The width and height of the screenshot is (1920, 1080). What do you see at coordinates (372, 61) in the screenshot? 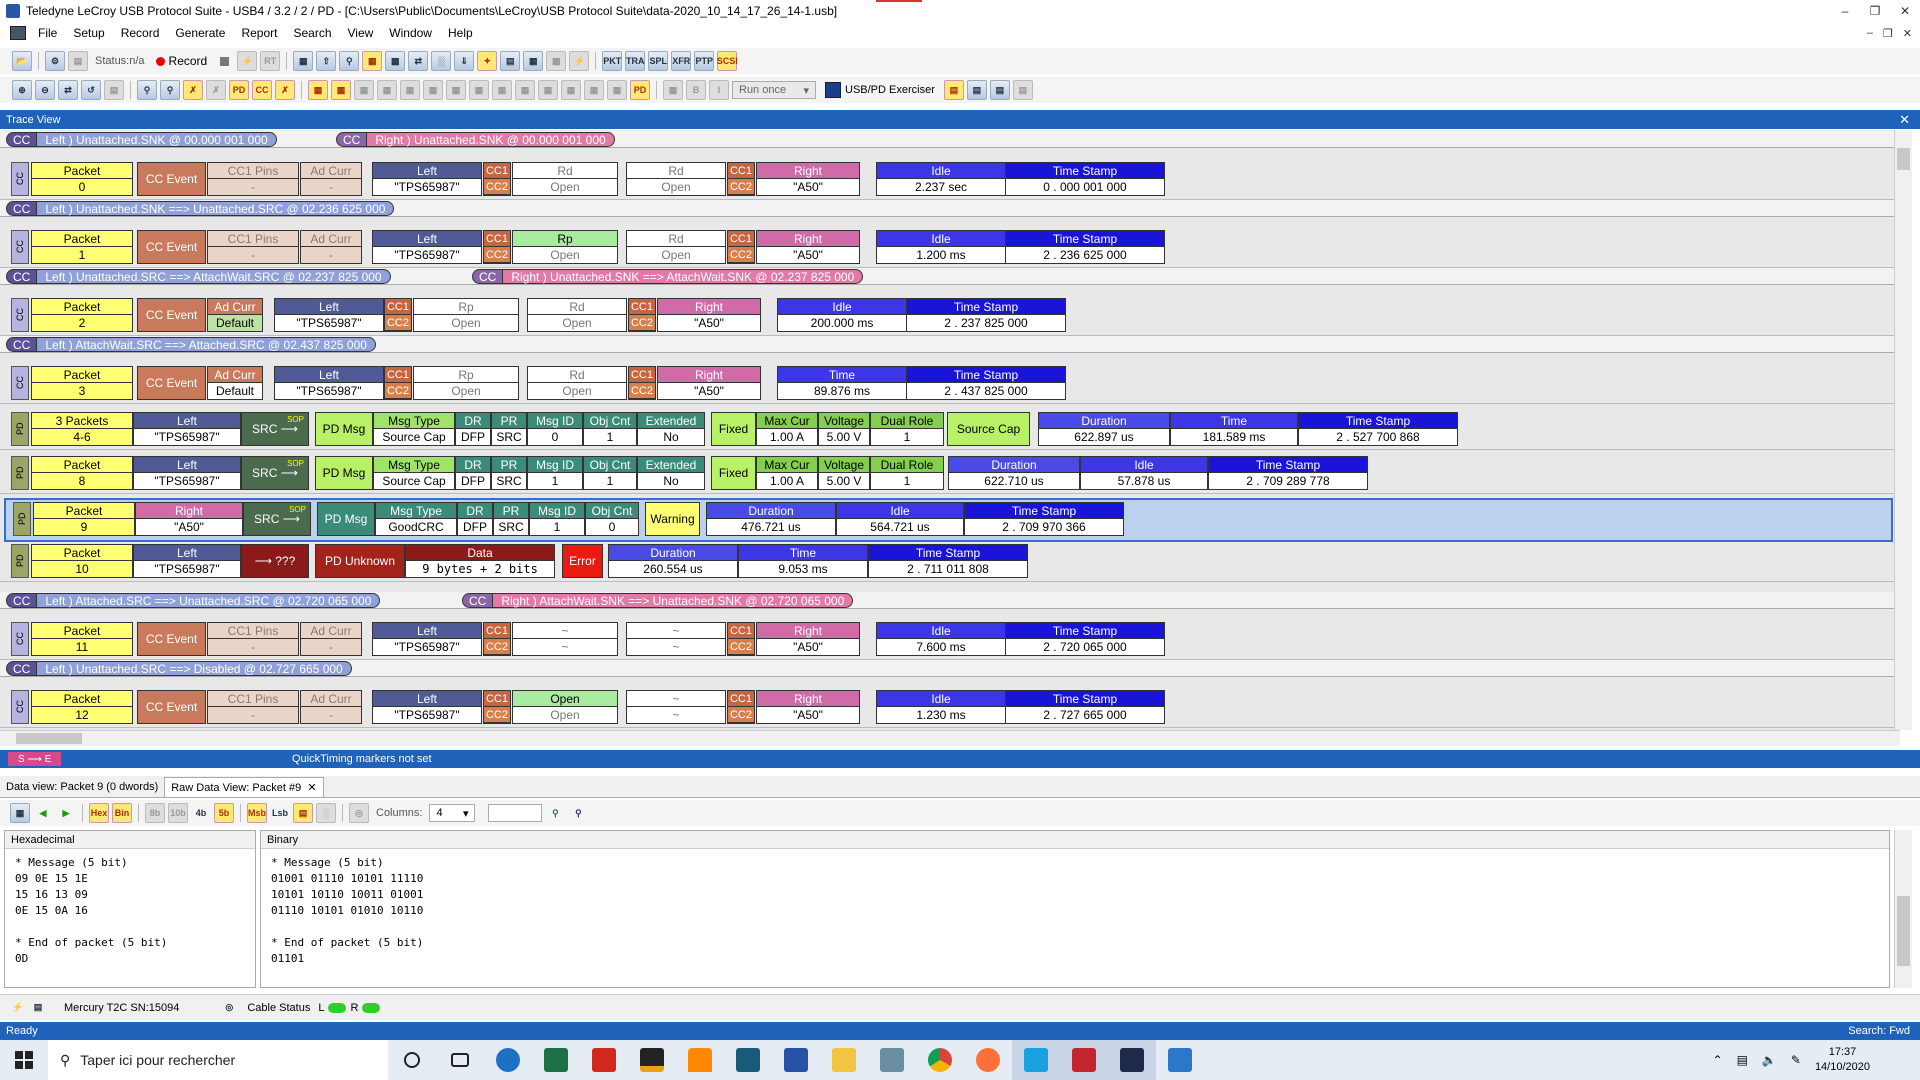
I see `decode-icon: ▦` at bounding box center [372, 61].